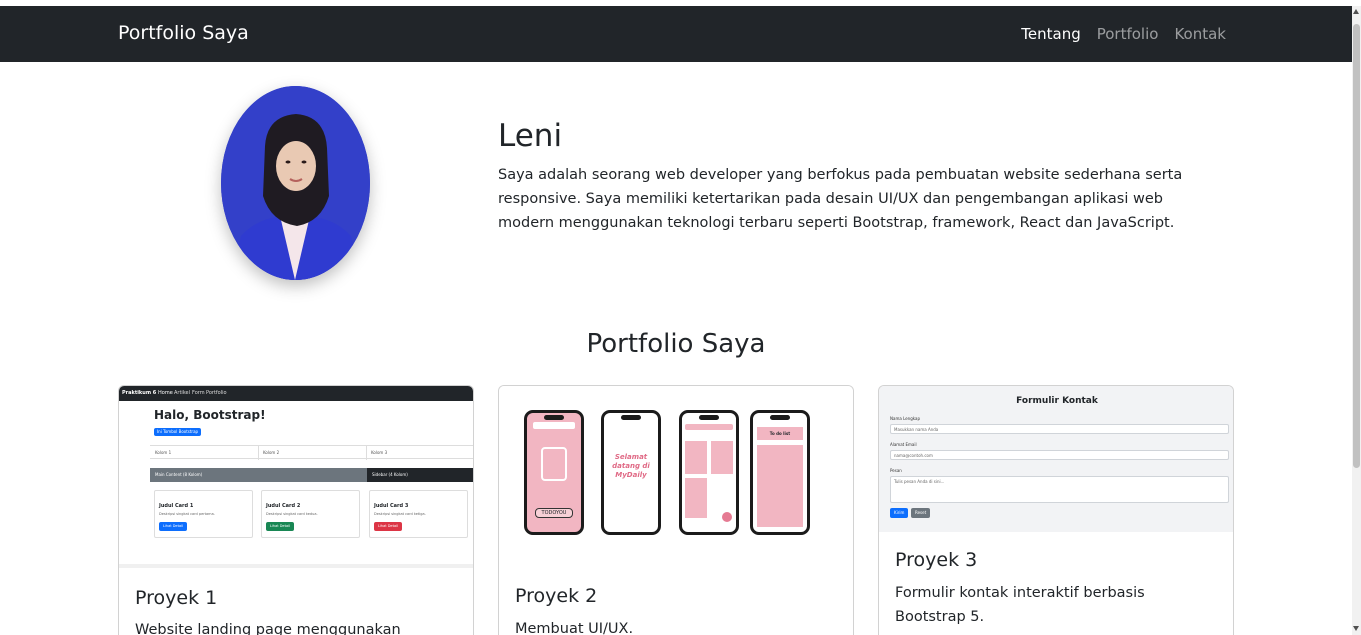  What do you see at coordinates (780, 472) in the screenshot?
I see `phone-mockup-4: To do list` at bounding box center [780, 472].